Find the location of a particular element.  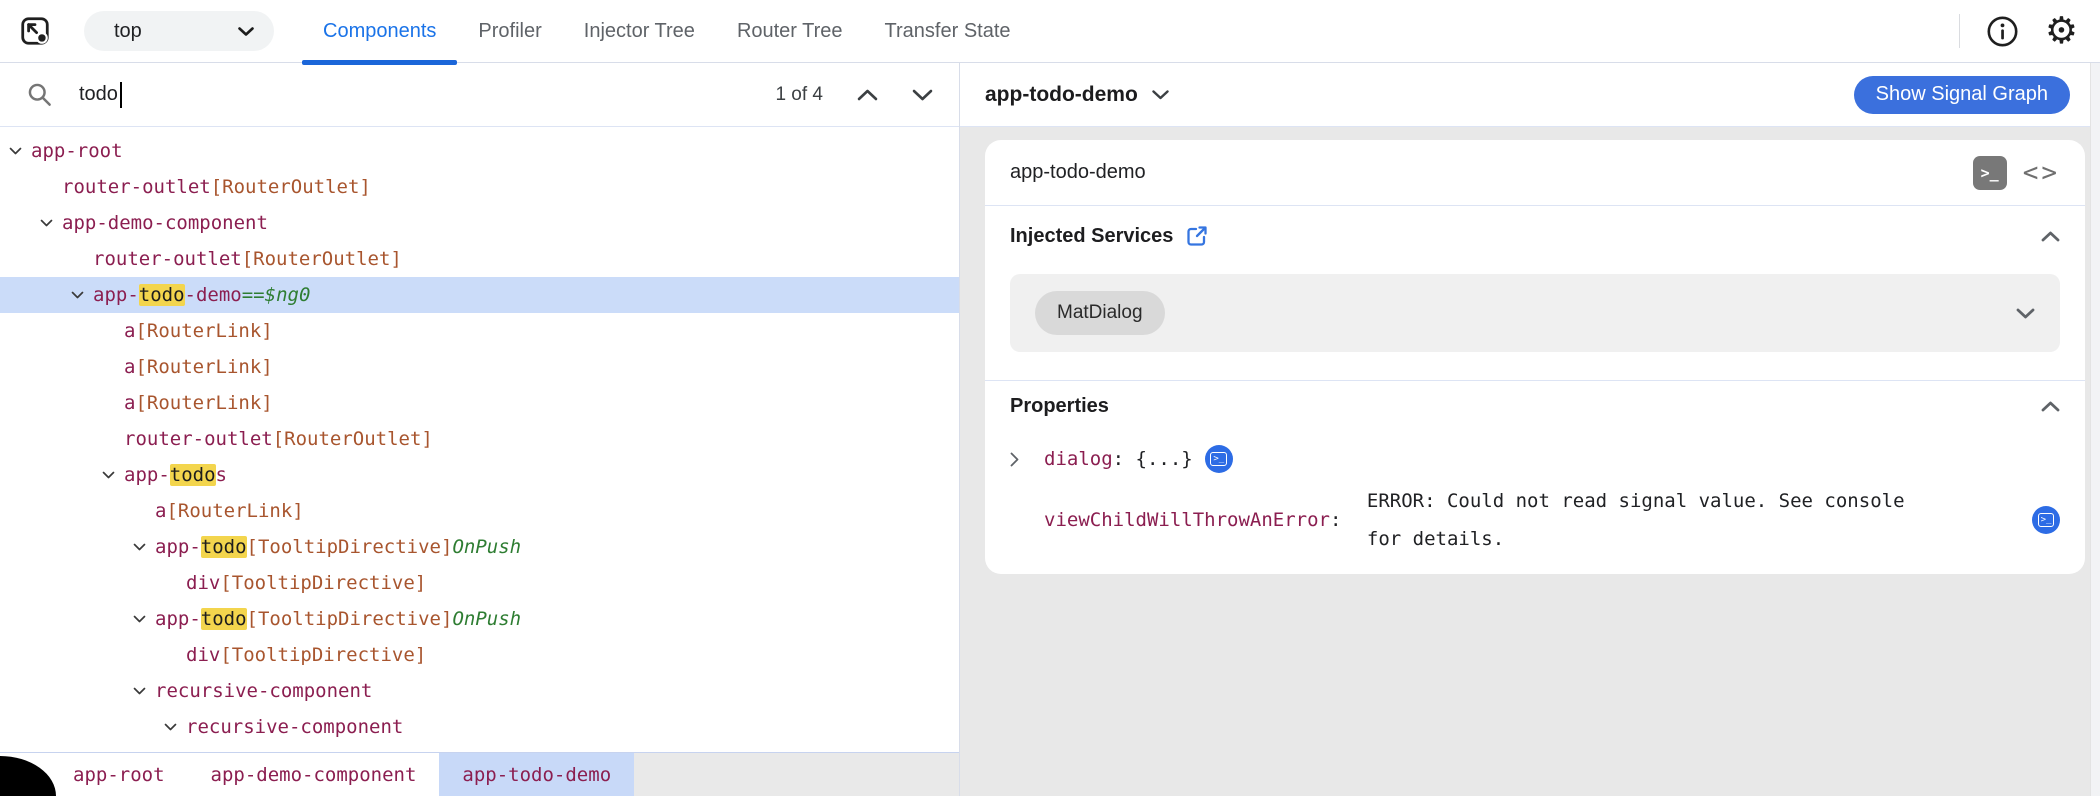

chevron-right-icon is located at coordinates (1014, 459).